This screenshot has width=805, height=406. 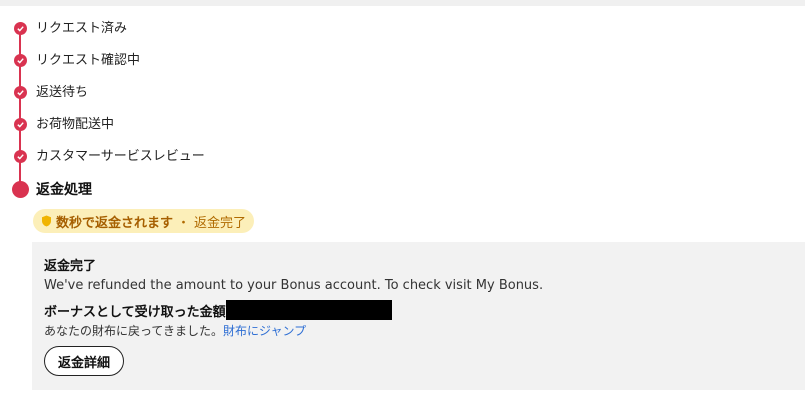 What do you see at coordinates (82, 28) in the screenshot?
I see `timeline-step-label: リクエスト済み` at bounding box center [82, 28].